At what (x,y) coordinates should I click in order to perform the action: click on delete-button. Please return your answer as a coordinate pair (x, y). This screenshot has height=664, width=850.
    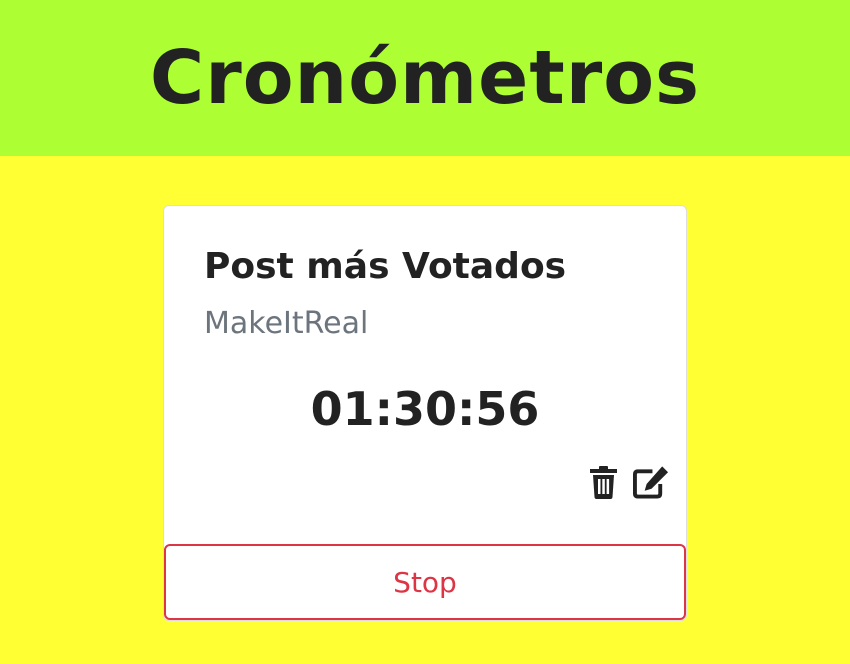
    Looking at the image, I should click on (603, 482).